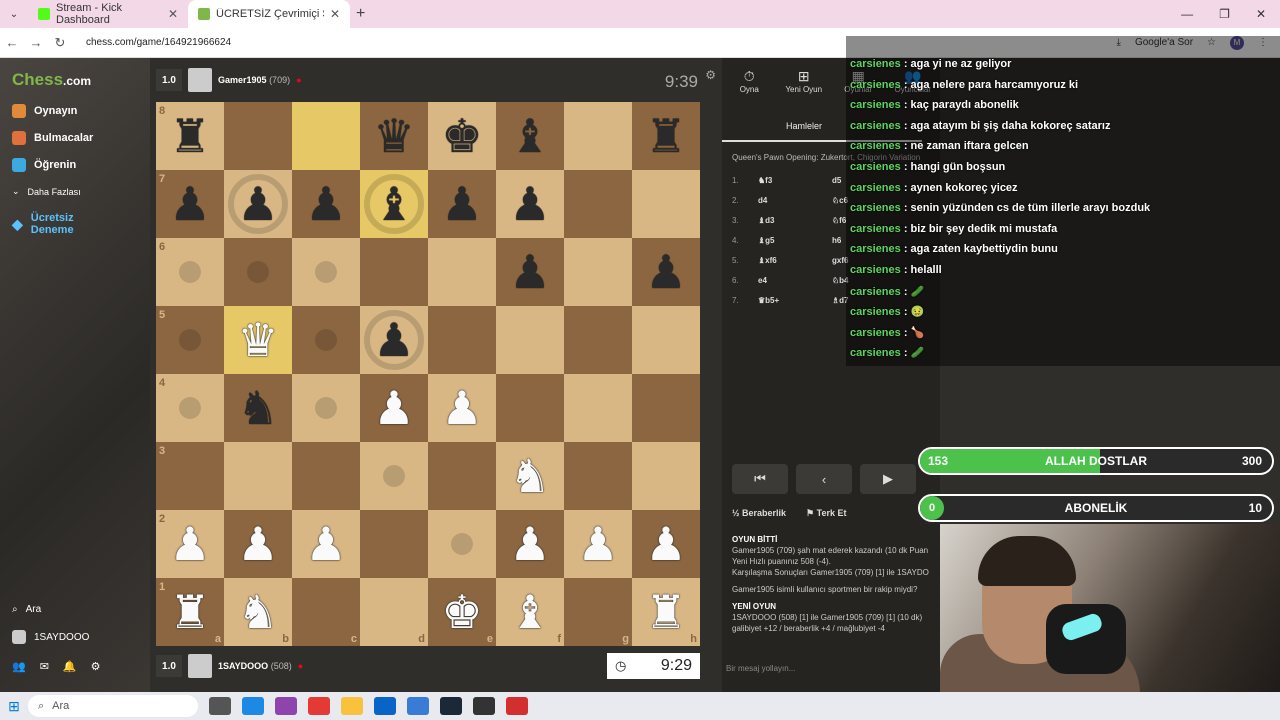  I want to click on forward-icon: →, so click(36, 42).